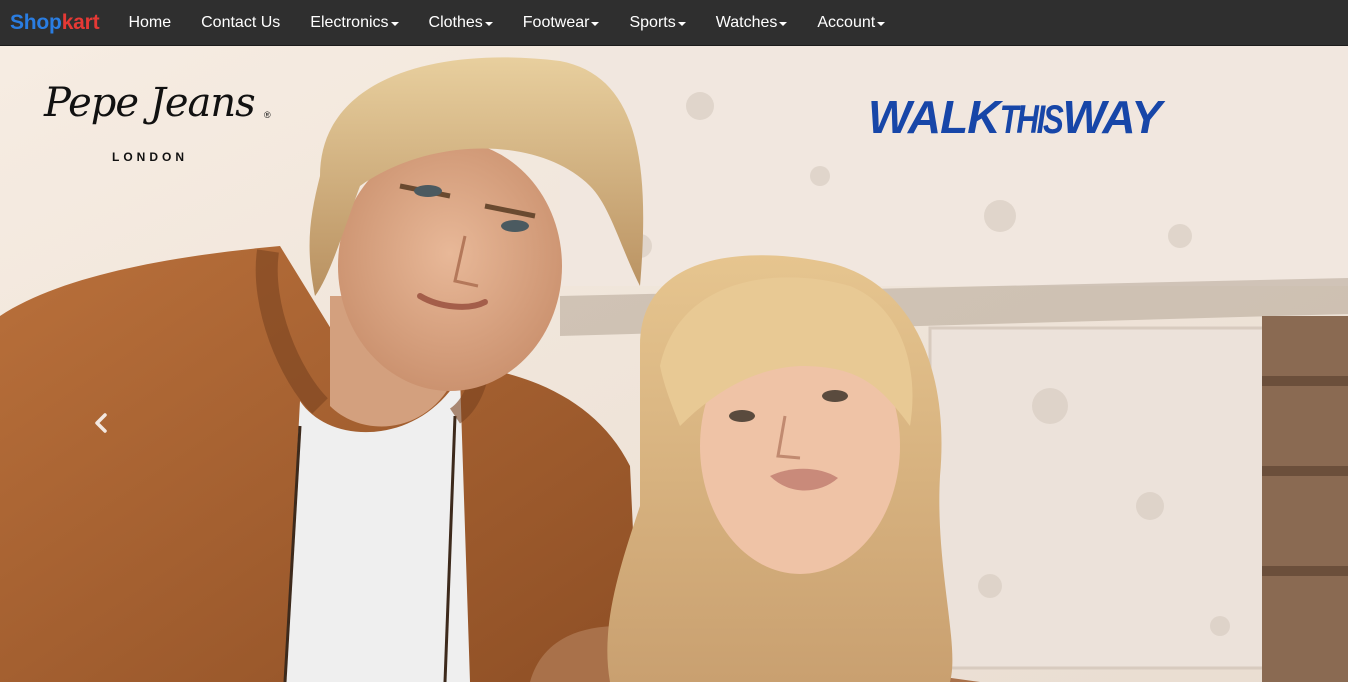 Image resolution: width=1348 pixels, height=682 pixels. I want to click on nav-clothes-label: Clothes, so click(455, 22).